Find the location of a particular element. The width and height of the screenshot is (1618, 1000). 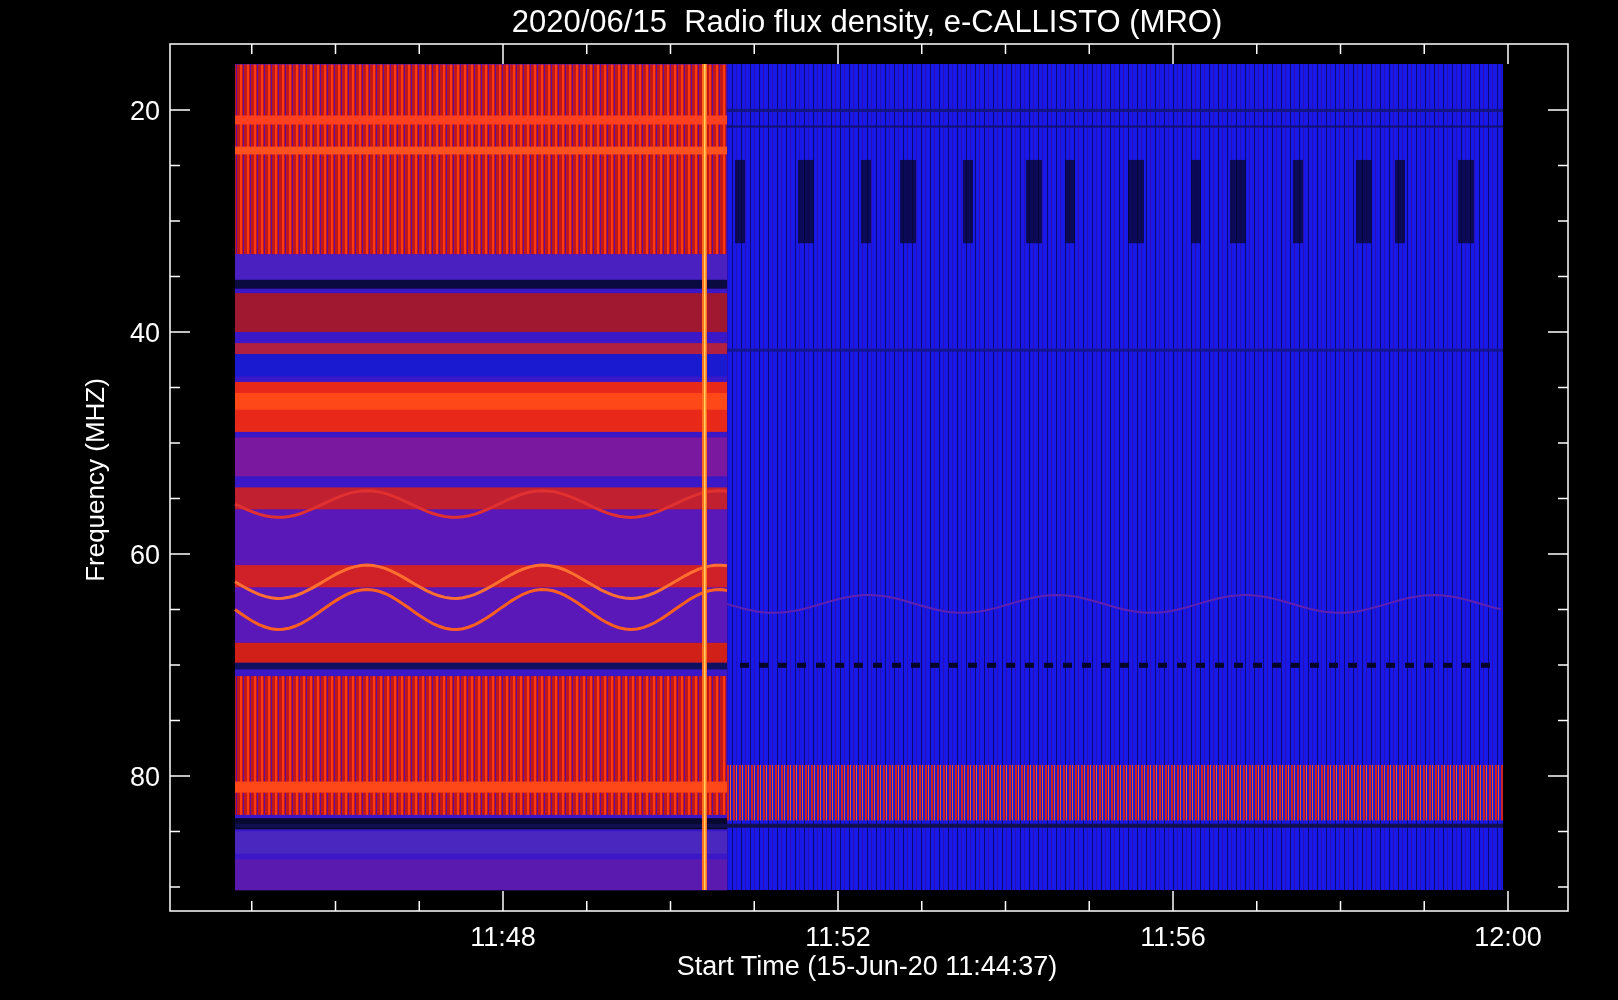

y-tick-label: 80 is located at coordinates (144, 777).